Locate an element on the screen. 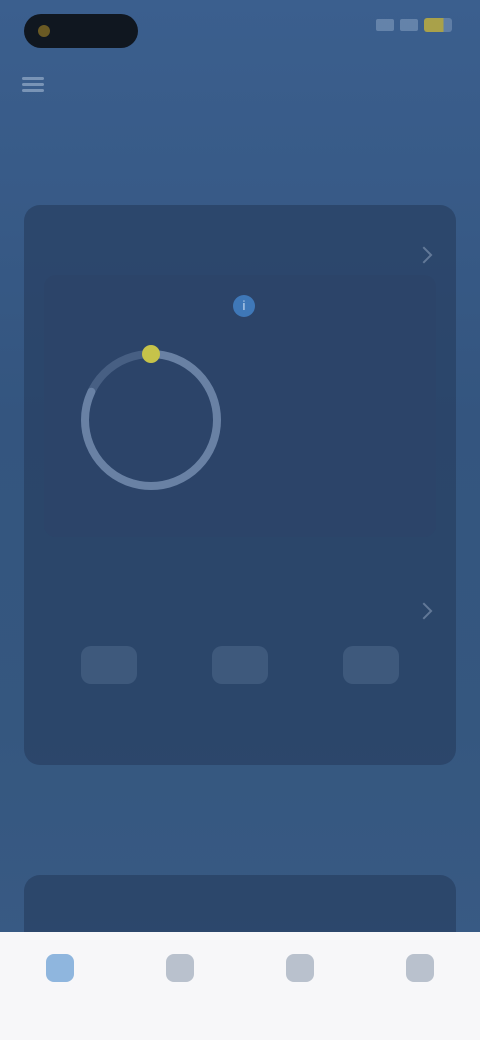  progress-gauge is located at coordinates (151, 420).